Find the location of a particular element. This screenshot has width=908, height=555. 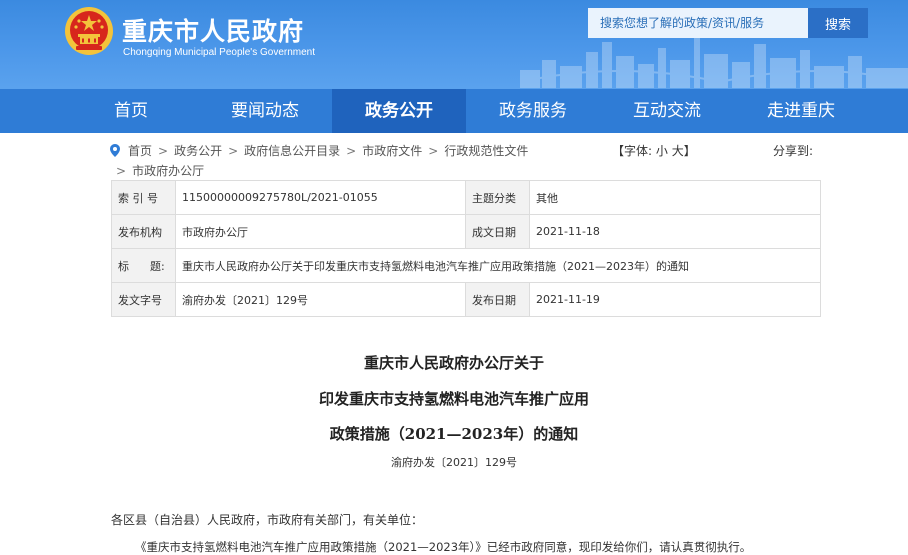

publish-date-value: 2021-11-19 is located at coordinates (675, 299).